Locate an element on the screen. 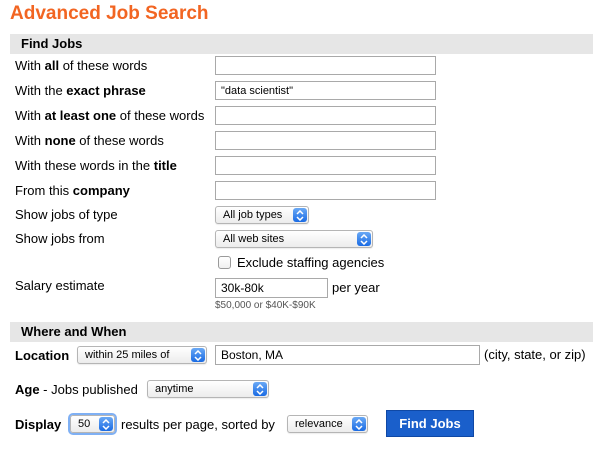 The height and width of the screenshot is (452, 605). label-jobs-from: Show jobs from is located at coordinates (60, 238).